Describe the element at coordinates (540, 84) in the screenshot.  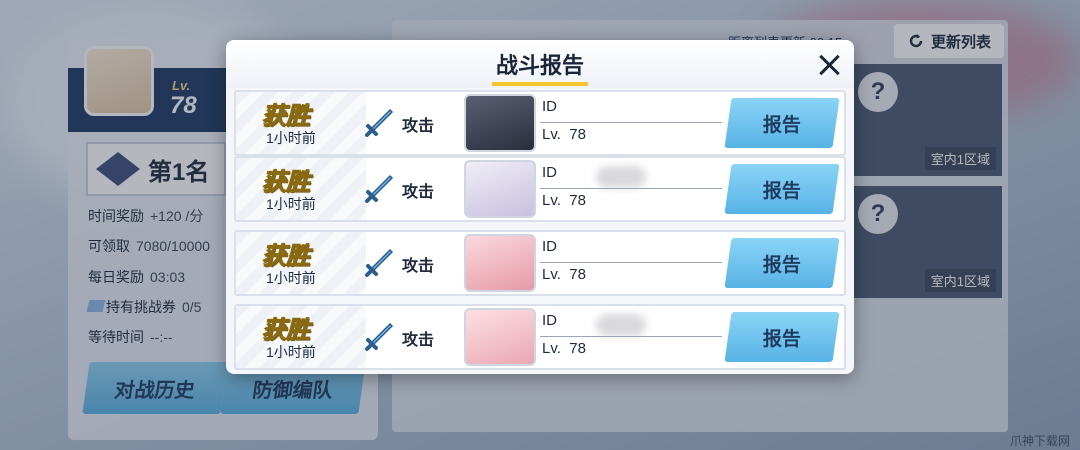
I see `title-underline` at that location.